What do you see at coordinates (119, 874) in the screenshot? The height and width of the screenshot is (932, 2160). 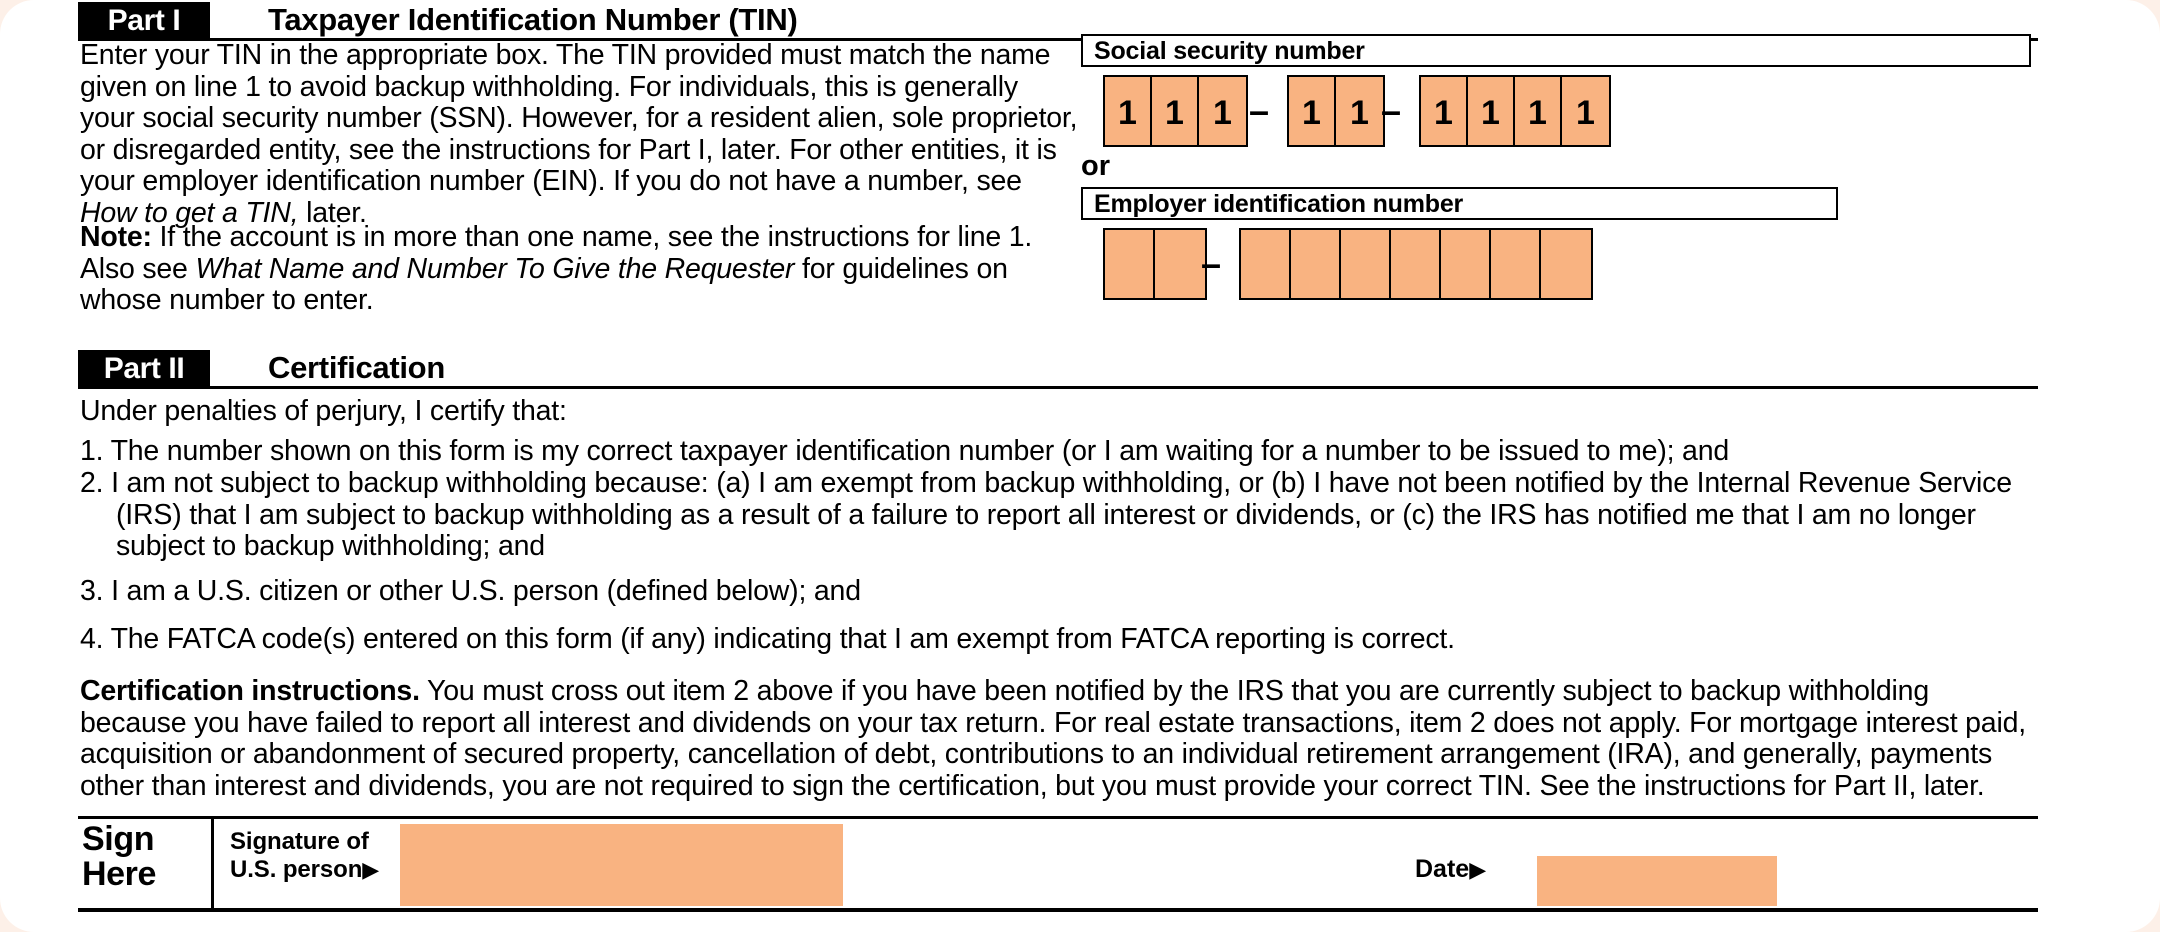 I see `sign-here-line-2: Here` at bounding box center [119, 874].